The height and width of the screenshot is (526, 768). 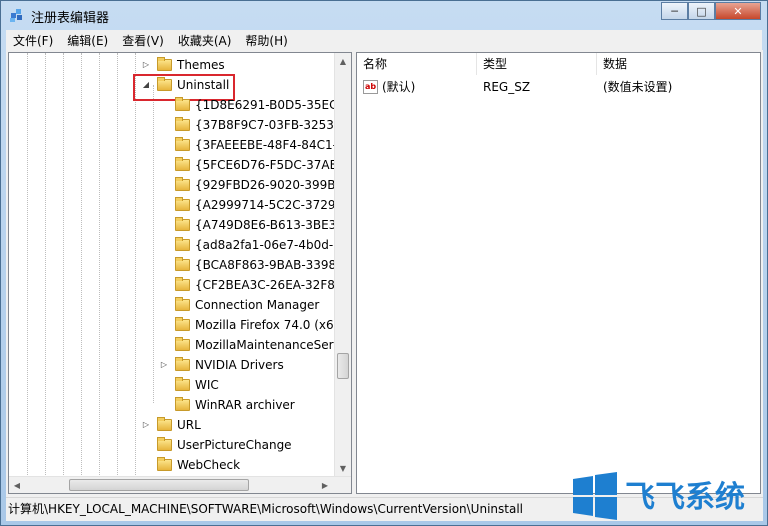 What do you see at coordinates (272, 225) in the screenshot?
I see `tree-item-label: {A749D8E6-B613-3BE3-8` at bounding box center [272, 225].